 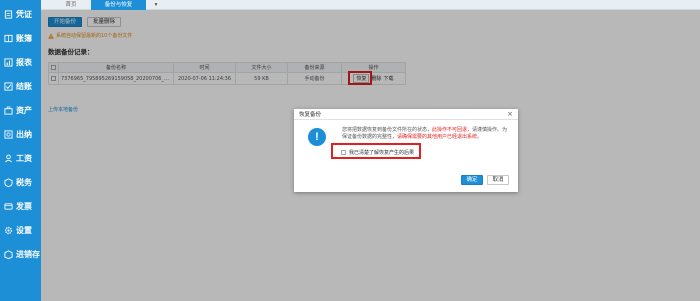 I want to click on close-icon: ×, so click(x=510, y=114).